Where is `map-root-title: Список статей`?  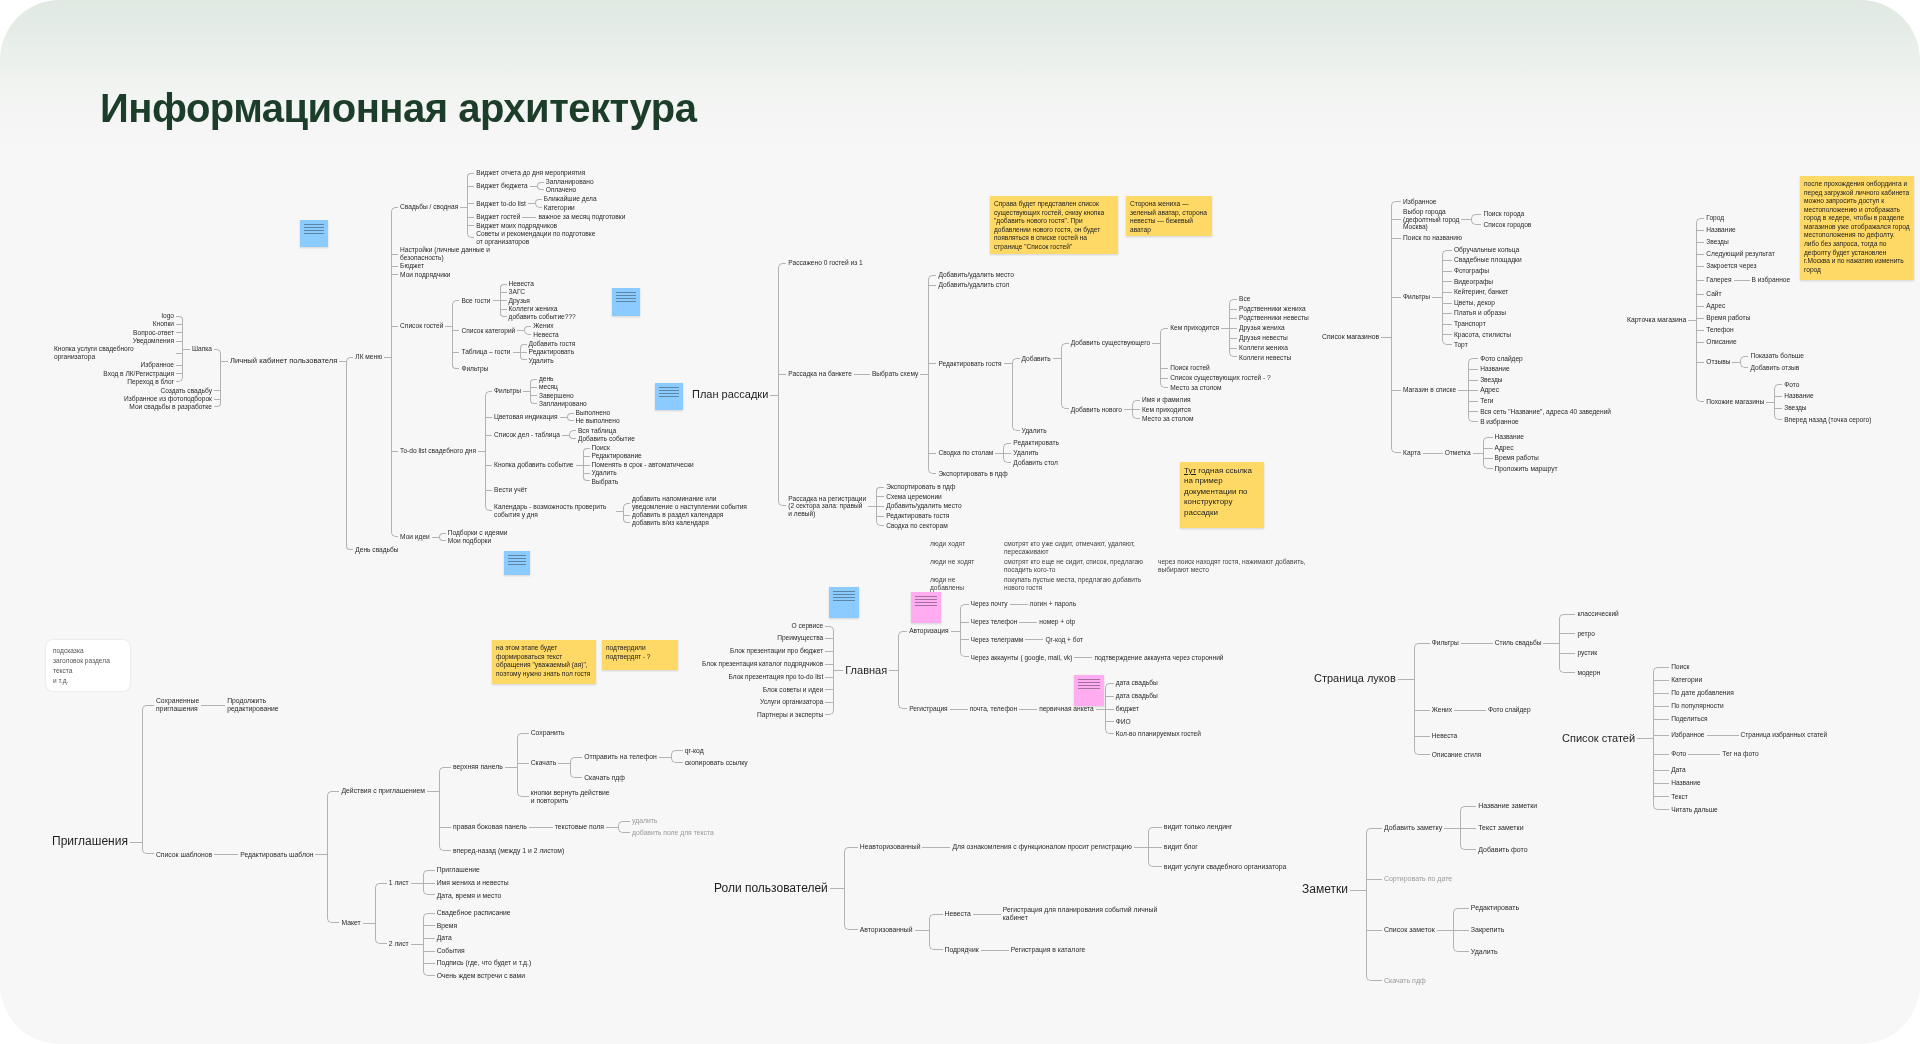
map-root-title: Список статей is located at coordinates (1599, 738).